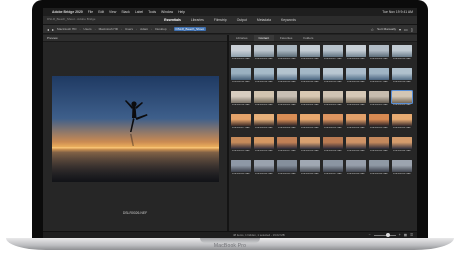 Image resolution: width=460 pixels, height=260 pixels. I want to click on thumbnail-item: DSLR0037.NEF, so click(287, 147).